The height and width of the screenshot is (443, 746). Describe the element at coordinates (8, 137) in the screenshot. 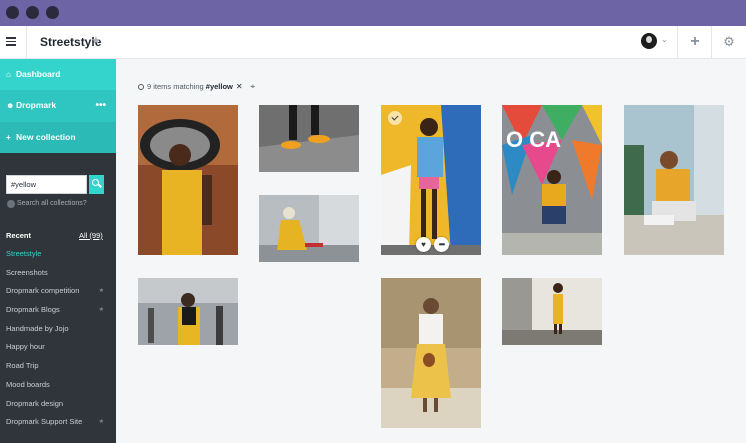

I see `plus-icon: +` at that location.